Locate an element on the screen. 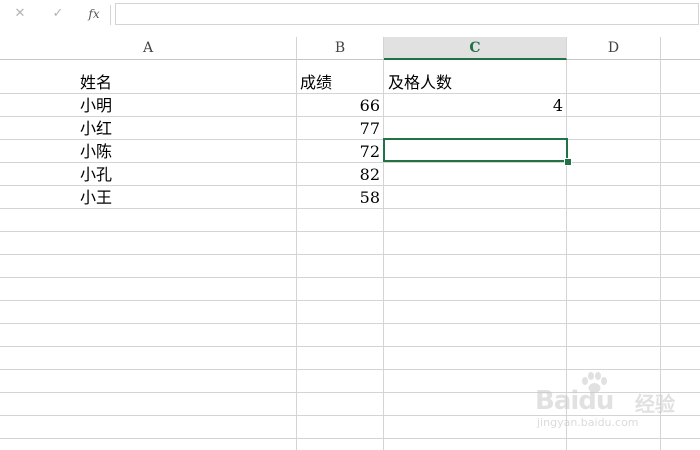 This screenshot has width=700, height=450. cell-a4: 小陈 is located at coordinates (96, 152).